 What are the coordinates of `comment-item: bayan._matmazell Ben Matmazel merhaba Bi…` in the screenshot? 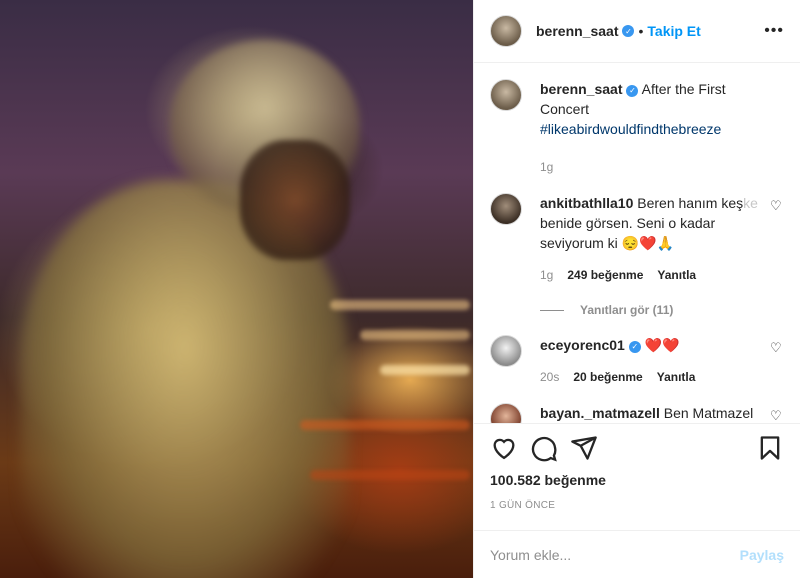 It's located at (637, 413).